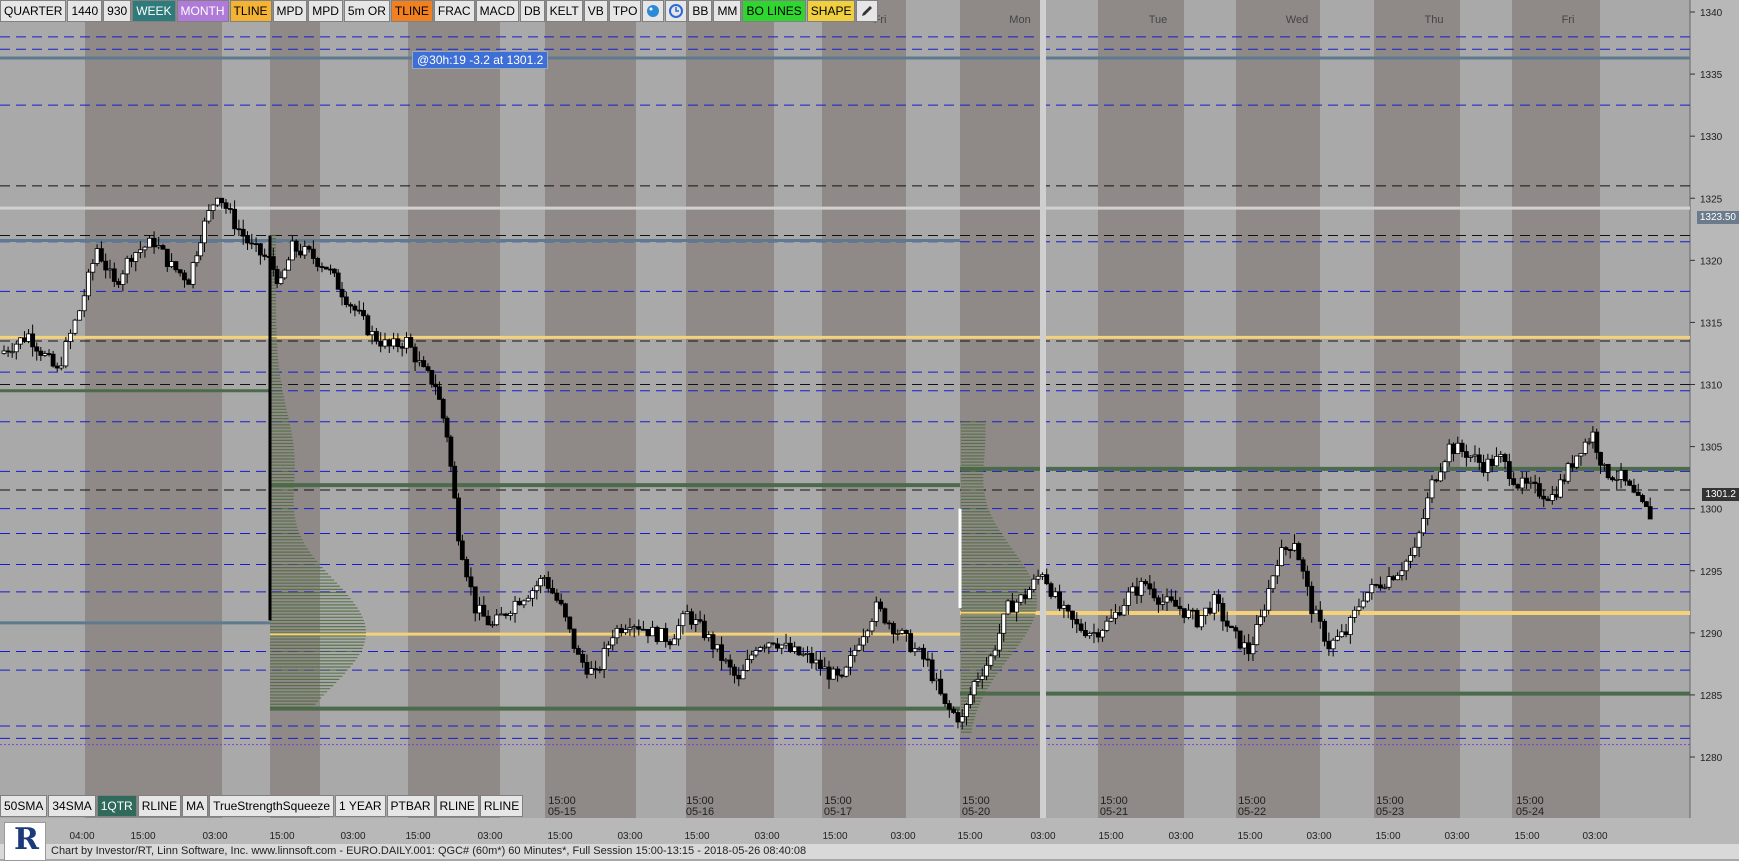 This screenshot has height=861, width=1739. Describe the element at coordinates (595, 11) in the screenshot. I see `toolbar-vb-button: VB` at that location.